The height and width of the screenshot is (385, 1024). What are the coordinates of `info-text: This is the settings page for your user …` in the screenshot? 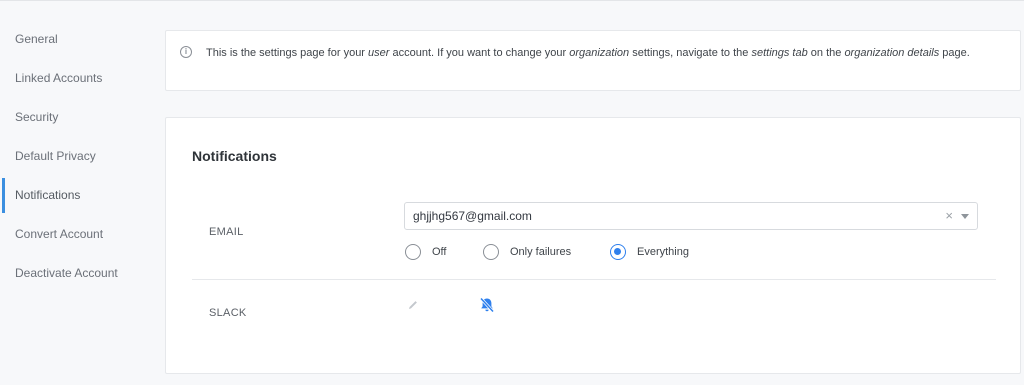 It's located at (588, 53).